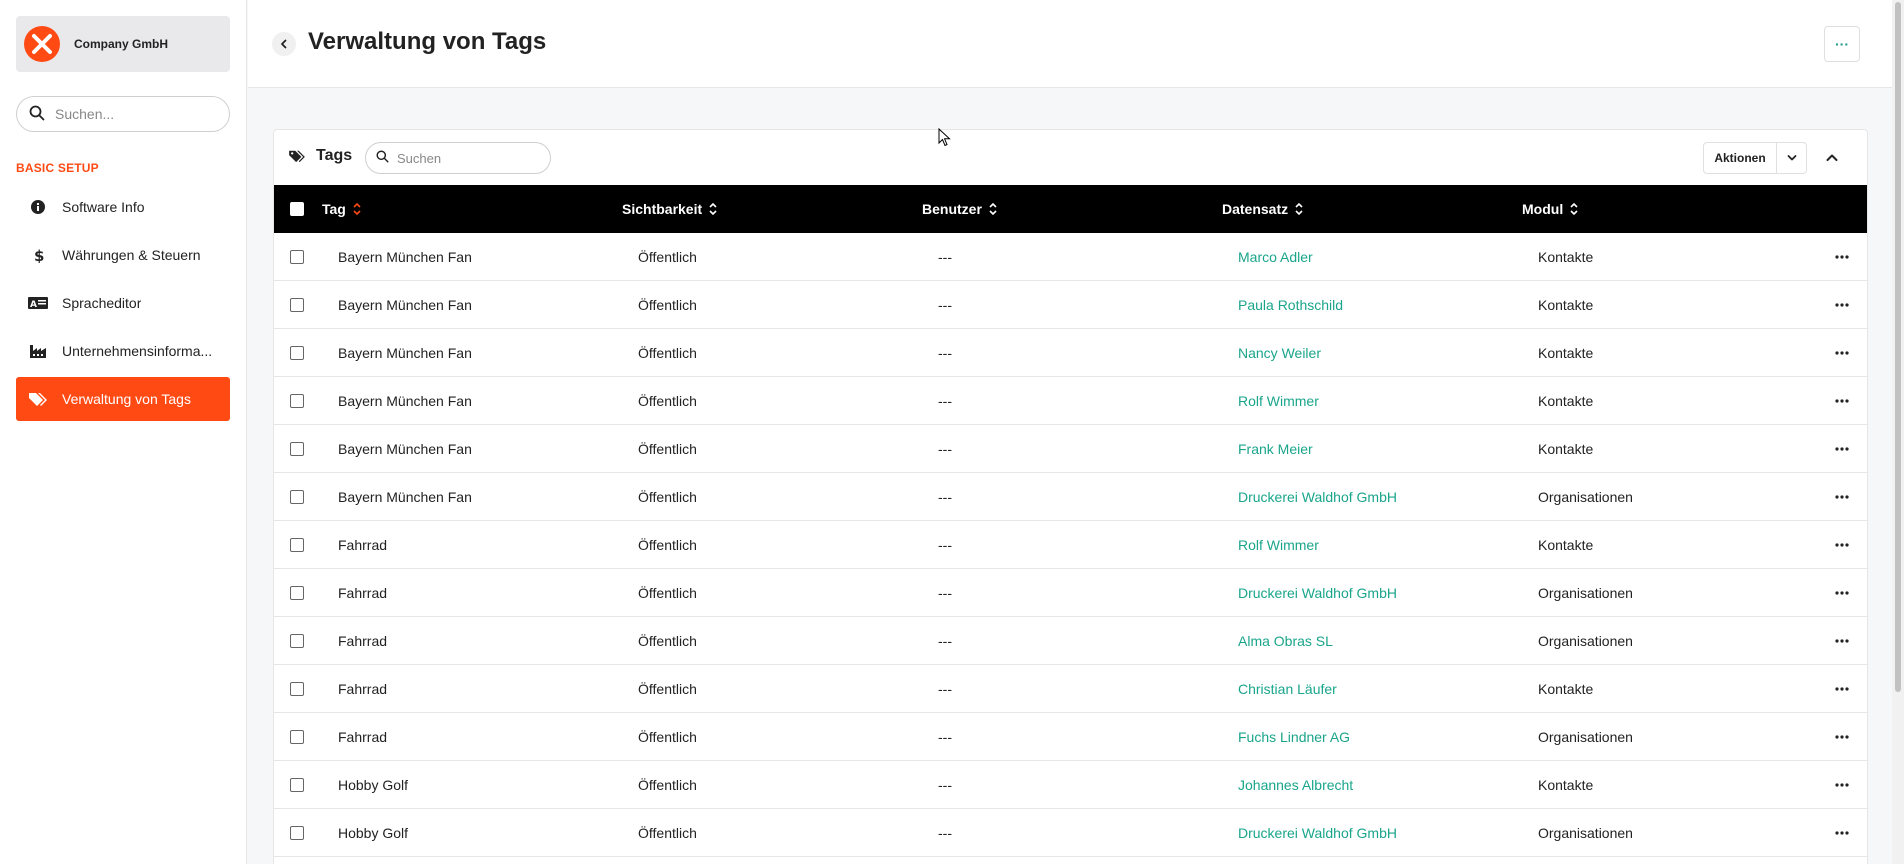 The width and height of the screenshot is (1904, 864). What do you see at coordinates (1740, 158) in the screenshot?
I see `actions-button: Aktionen` at bounding box center [1740, 158].